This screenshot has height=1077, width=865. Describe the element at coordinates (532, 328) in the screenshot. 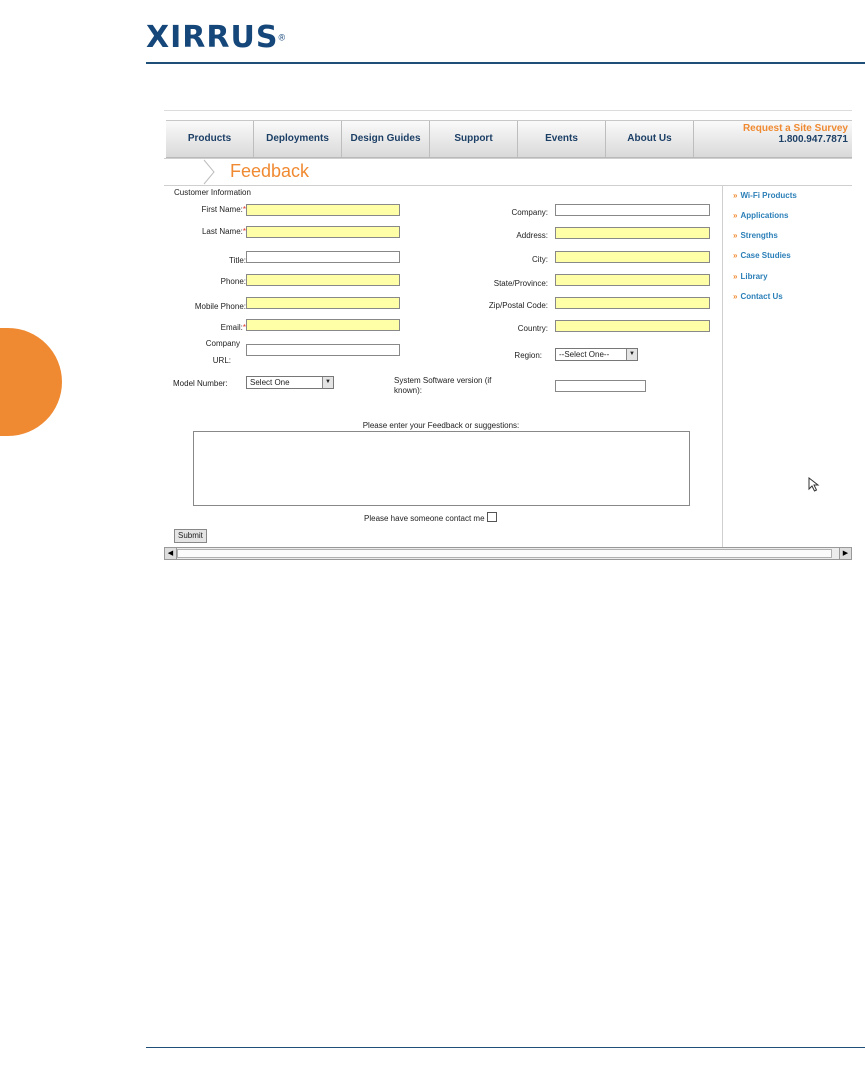

I see `country-label: Country:` at that location.